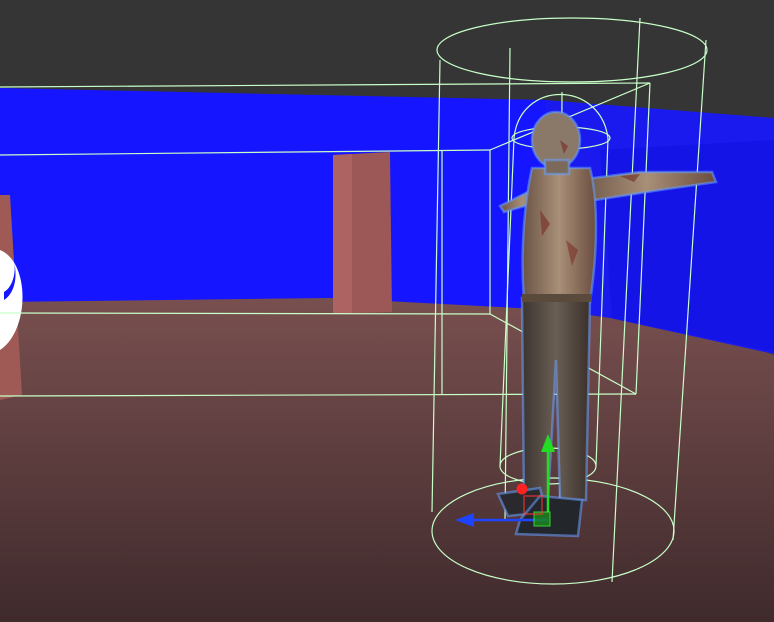  What do you see at coordinates (522, 489) in the screenshot?
I see `pivot-point-icon` at bounding box center [522, 489].